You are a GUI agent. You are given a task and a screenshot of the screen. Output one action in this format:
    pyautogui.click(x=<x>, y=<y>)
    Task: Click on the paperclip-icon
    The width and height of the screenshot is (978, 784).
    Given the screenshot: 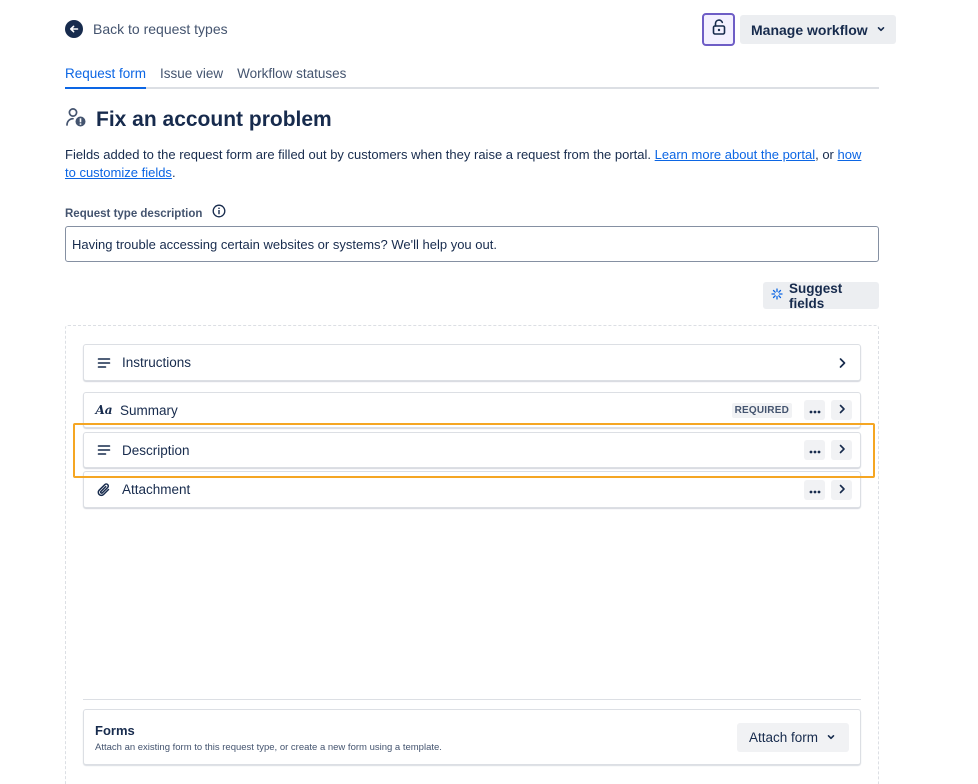 What is the action you would take?
    pyautogui.click(x=104, y=490)
    